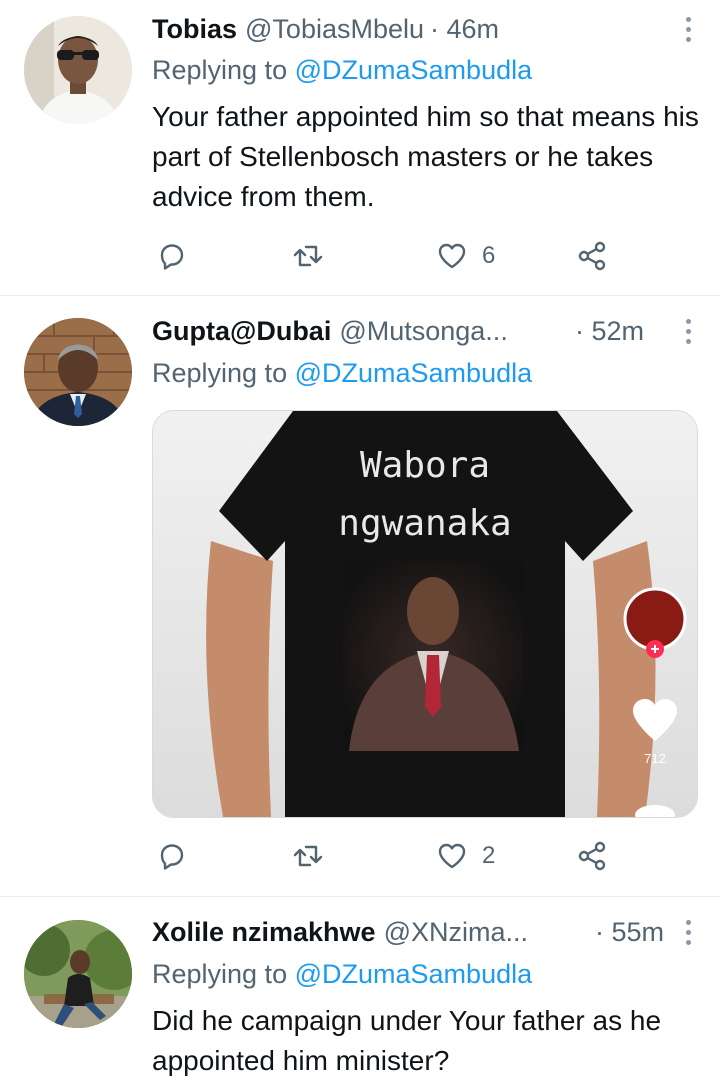  Describe the element at coordinates (392, 256) in the screenshot. I see `tweet-actions: 6` at that location.